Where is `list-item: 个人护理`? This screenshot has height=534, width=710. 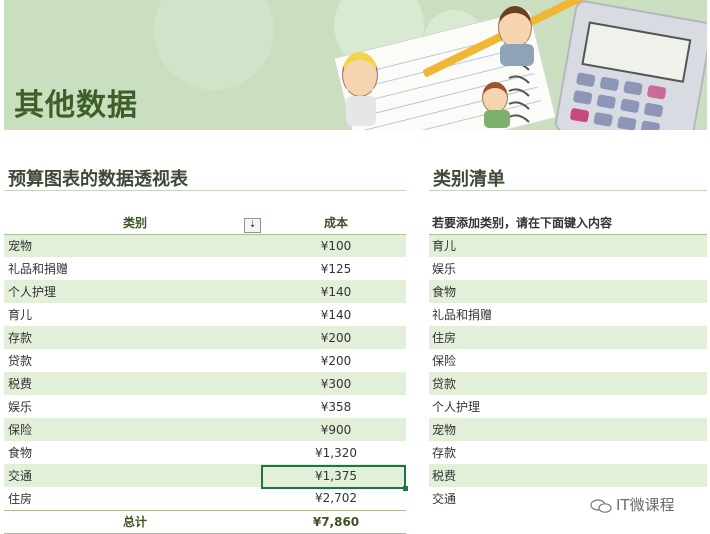
list-item: 个人护理 is located at coordinates (568, 406).